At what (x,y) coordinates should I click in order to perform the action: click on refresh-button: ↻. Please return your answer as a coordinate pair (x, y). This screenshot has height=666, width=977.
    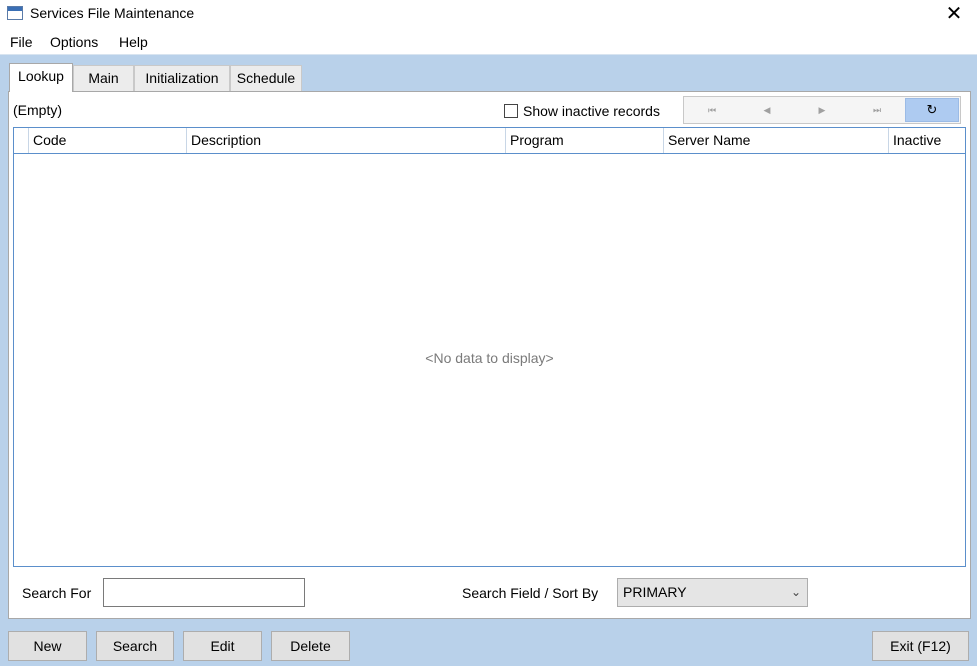
    Looking at the image, I should click on (932, 110).